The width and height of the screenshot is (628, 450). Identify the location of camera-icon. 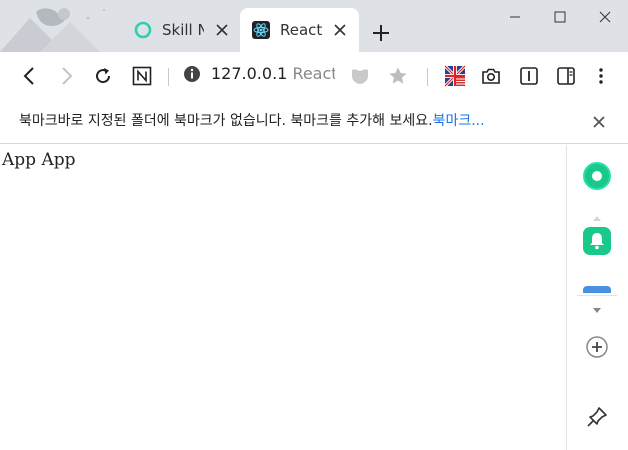
(491, 76).